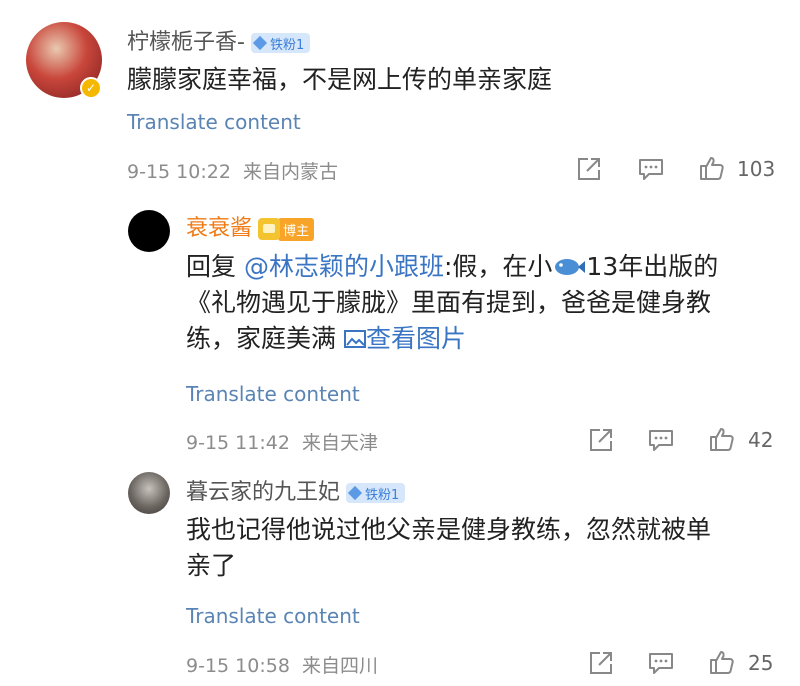 The image size is (800, 686). What do you see at coordinates (269, 229) in the screenshot?
I see `crown-icon` at bounding box center [269, 229].